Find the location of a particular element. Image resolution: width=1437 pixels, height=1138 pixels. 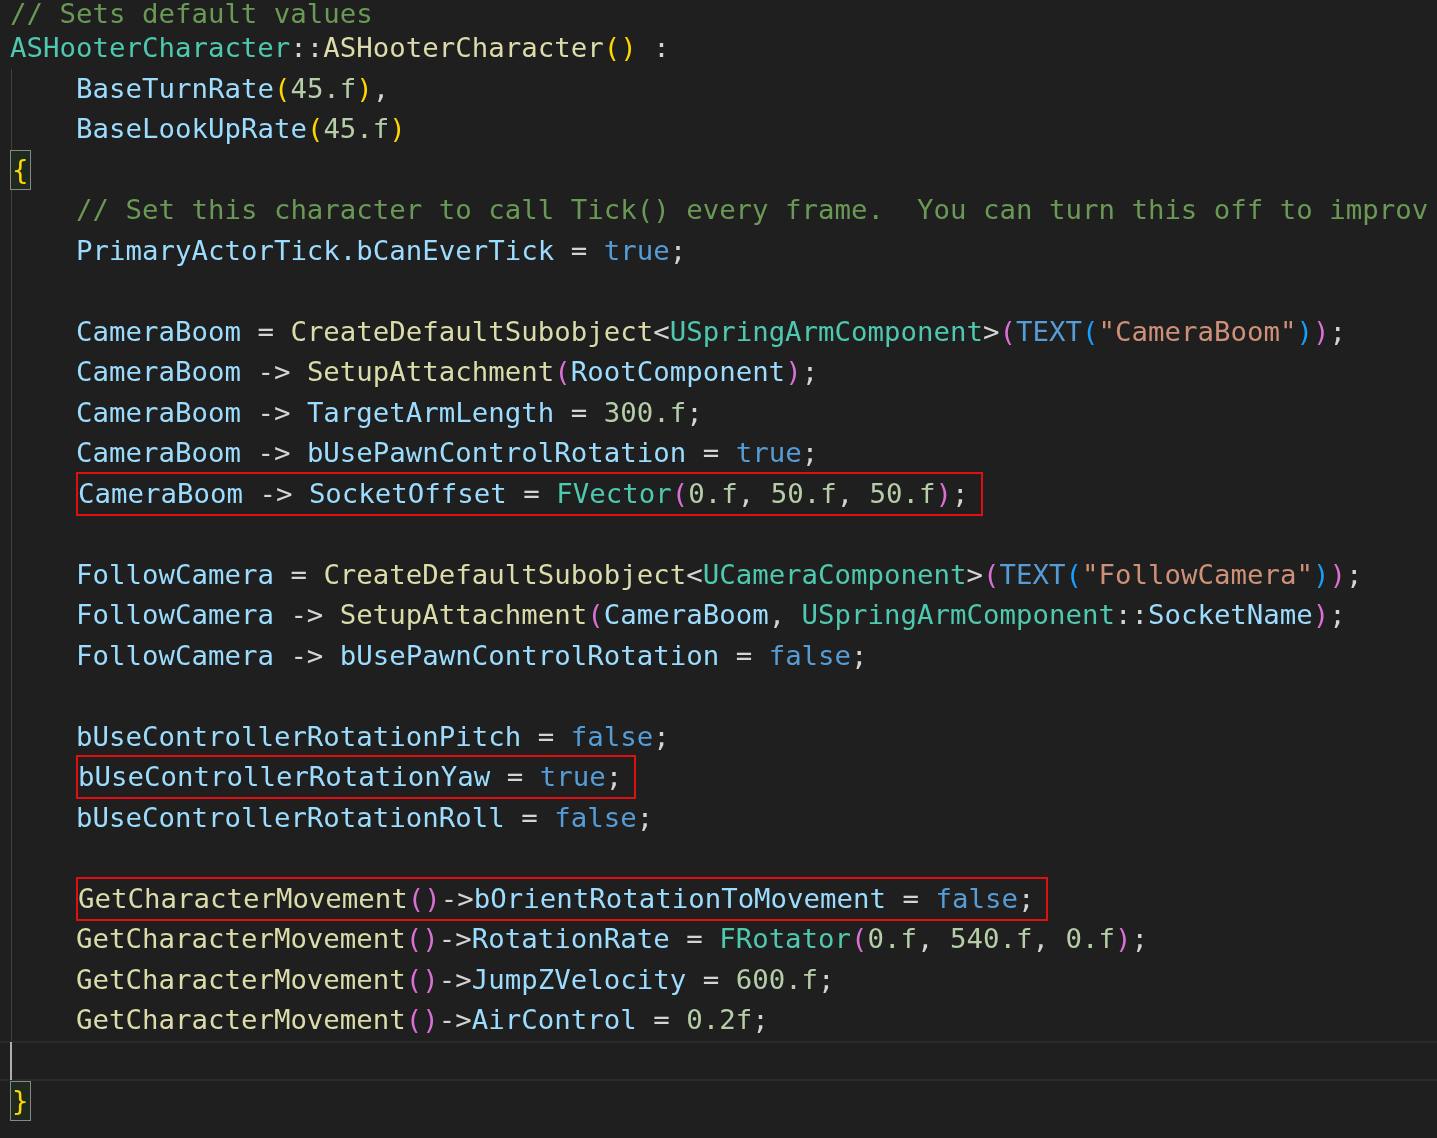

code-line: CameraBoom -> bUsePawnControlRotation = true; is located at coordinates (447, 453).